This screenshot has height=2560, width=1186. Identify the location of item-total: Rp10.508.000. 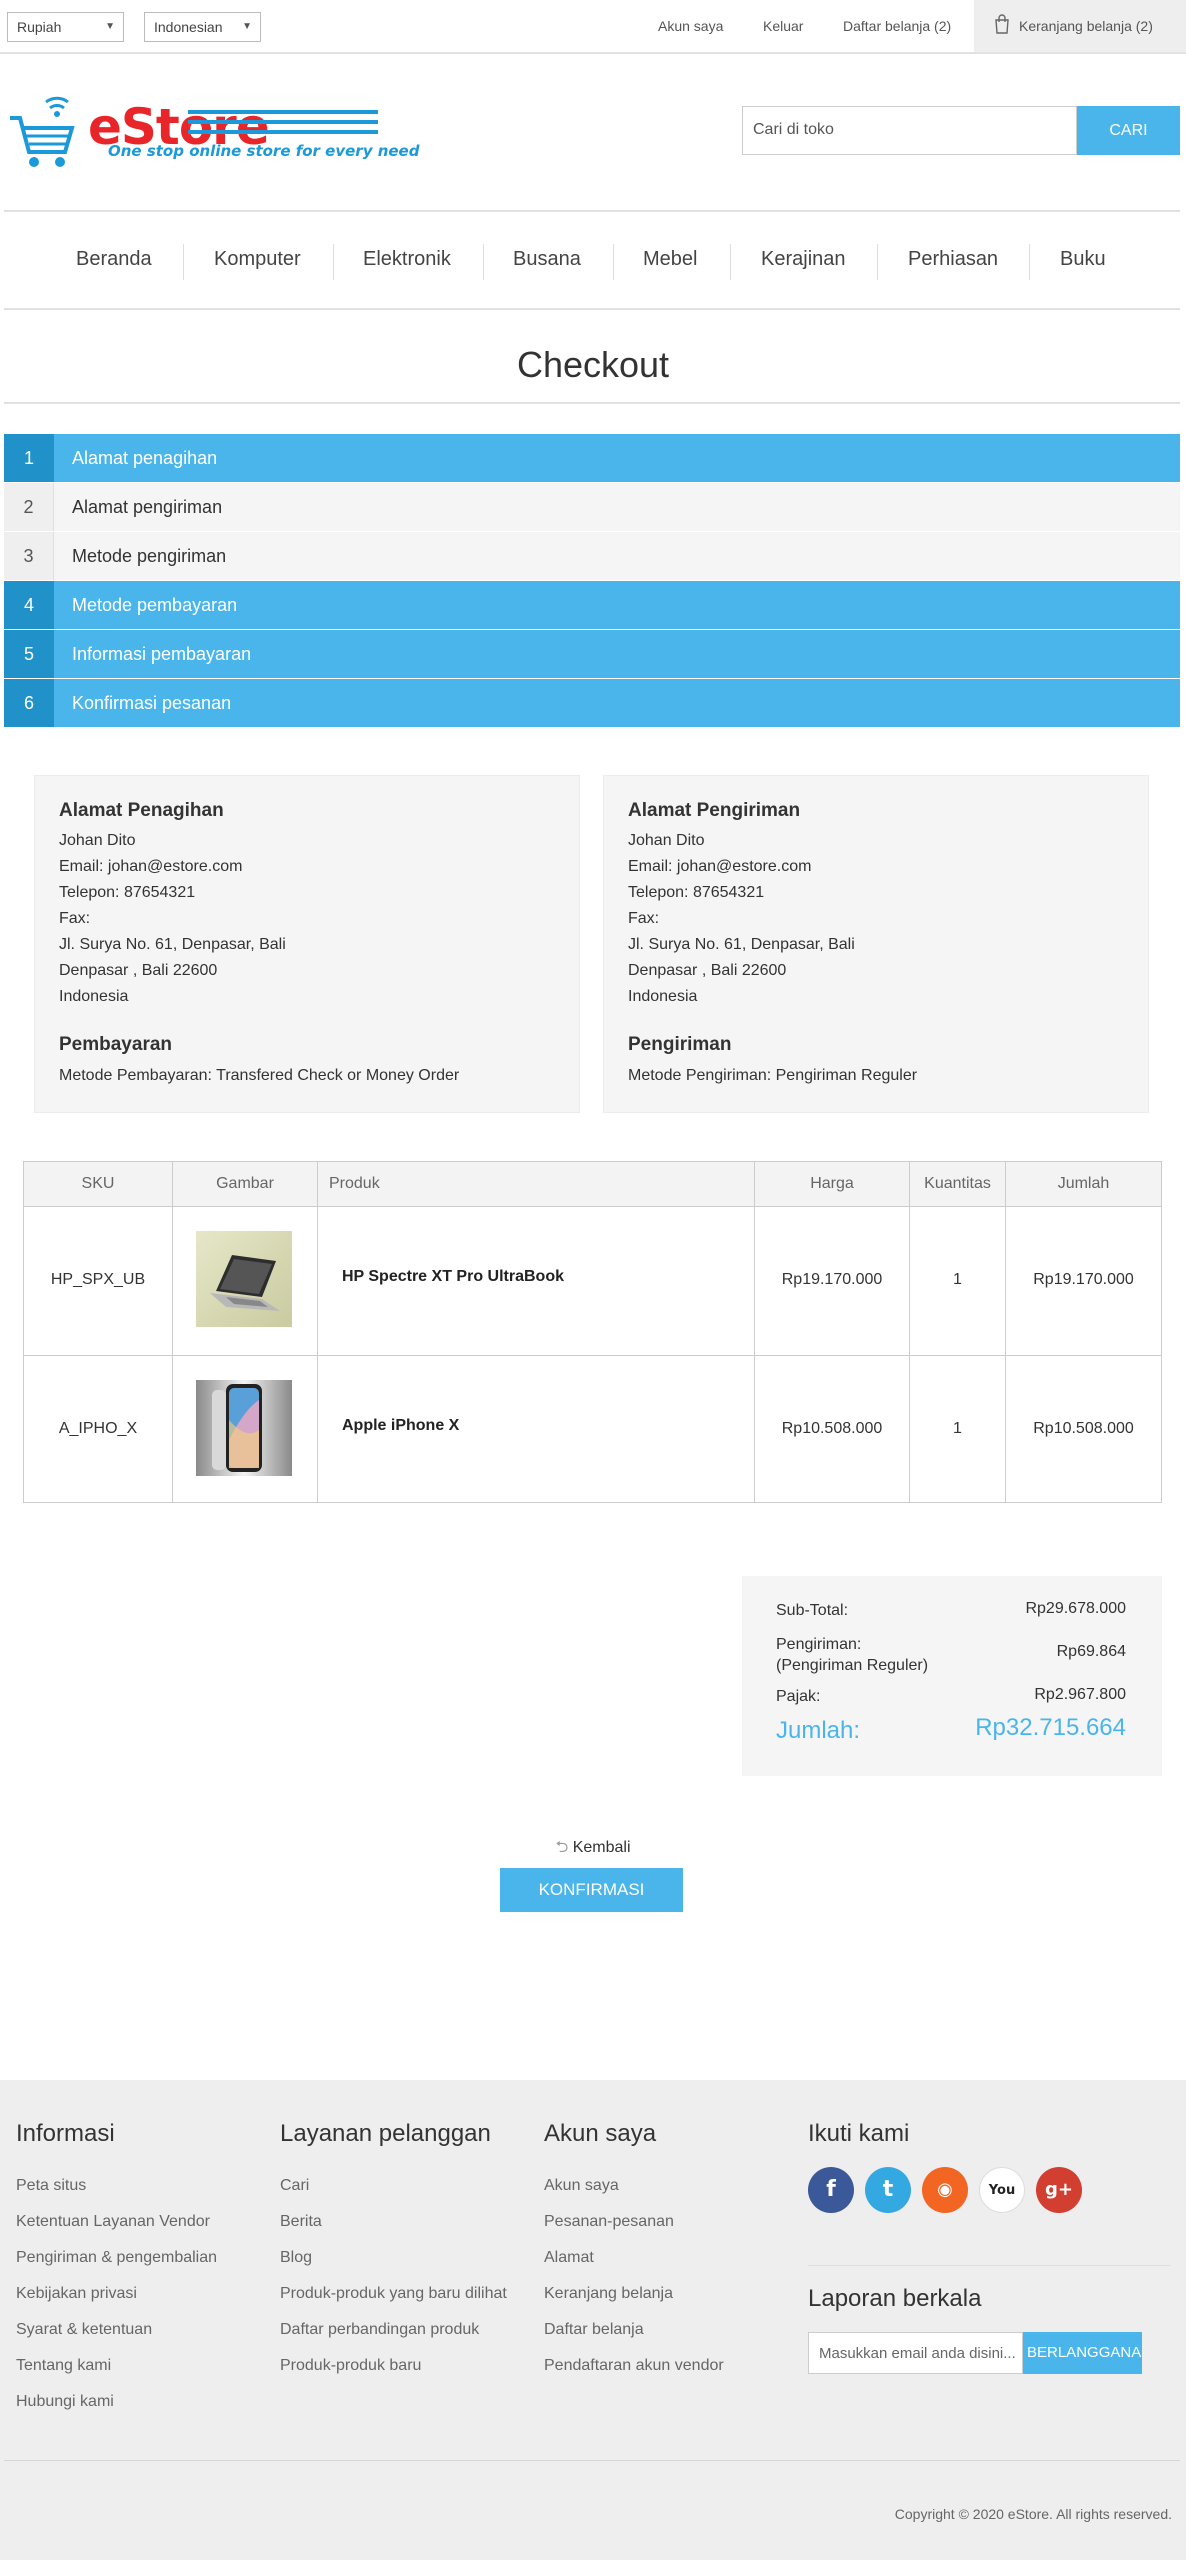
(1083, 1428).